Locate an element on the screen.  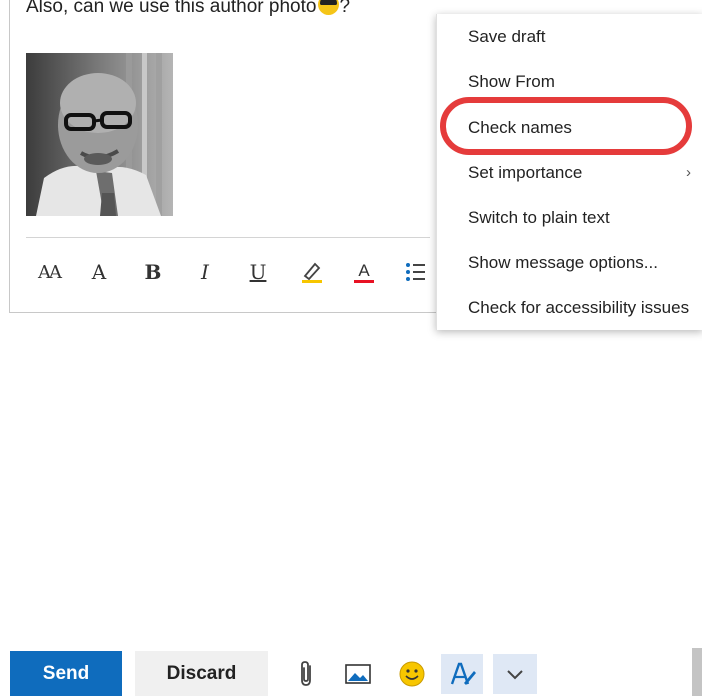
discard-button: Discard is located at coordinates (201, 673).